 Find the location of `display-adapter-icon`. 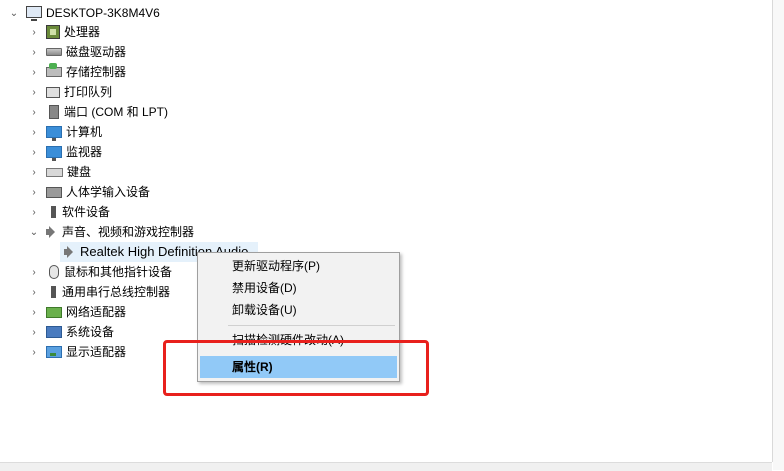

display-adapter-icon is located at coordinates (54, 352).